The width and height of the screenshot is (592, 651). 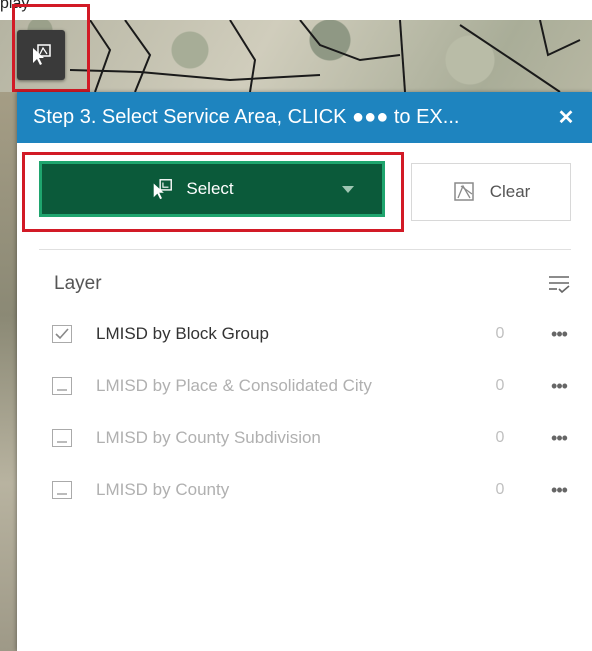 I want to click on layer-row: LMISD by Place & Consolidated City 0 •••, so click(x=313, y=386).